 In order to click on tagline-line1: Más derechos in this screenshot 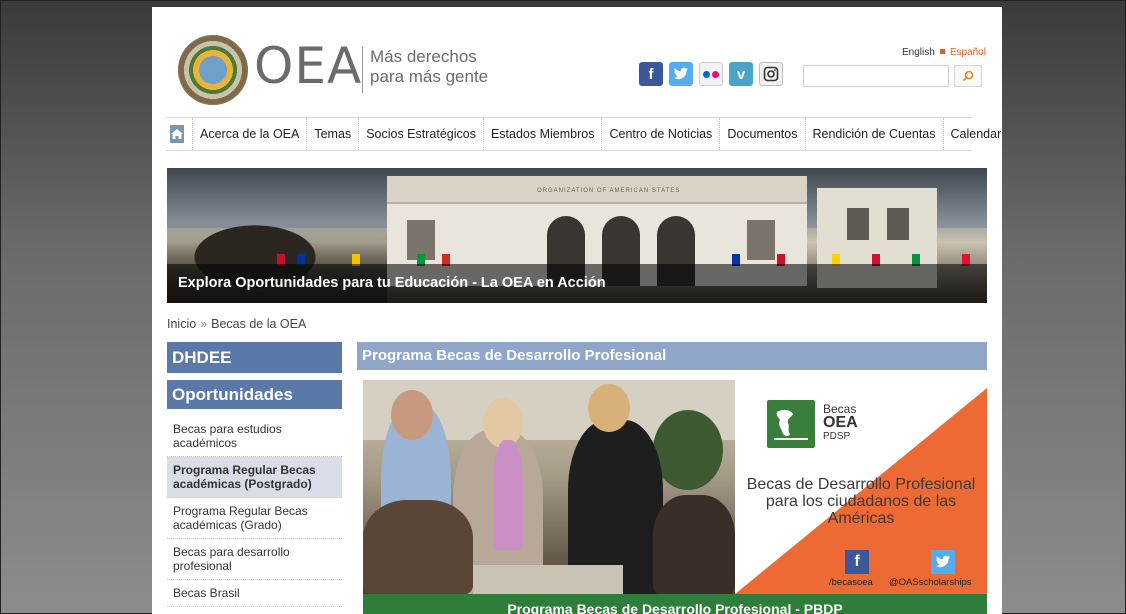, I will do `click(423, 56)`.